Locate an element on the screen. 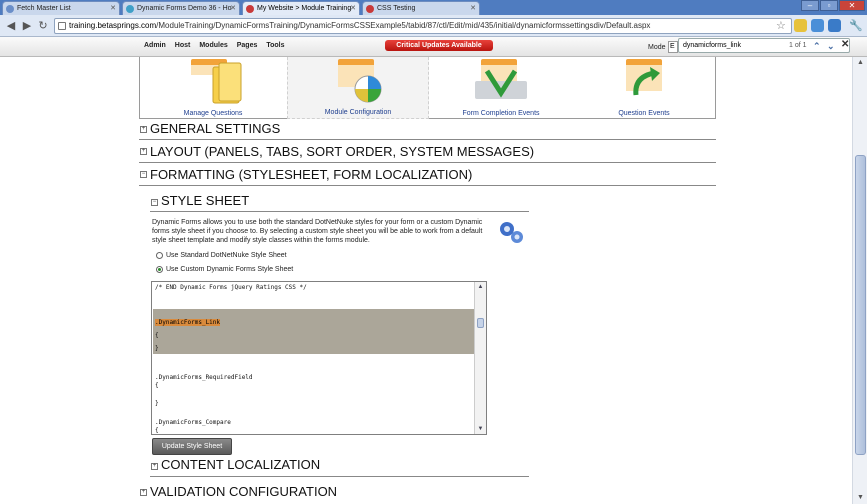 This screenshot has width=867, height=504. menu-item-admin: Admin is located at coordinates (155, 45).